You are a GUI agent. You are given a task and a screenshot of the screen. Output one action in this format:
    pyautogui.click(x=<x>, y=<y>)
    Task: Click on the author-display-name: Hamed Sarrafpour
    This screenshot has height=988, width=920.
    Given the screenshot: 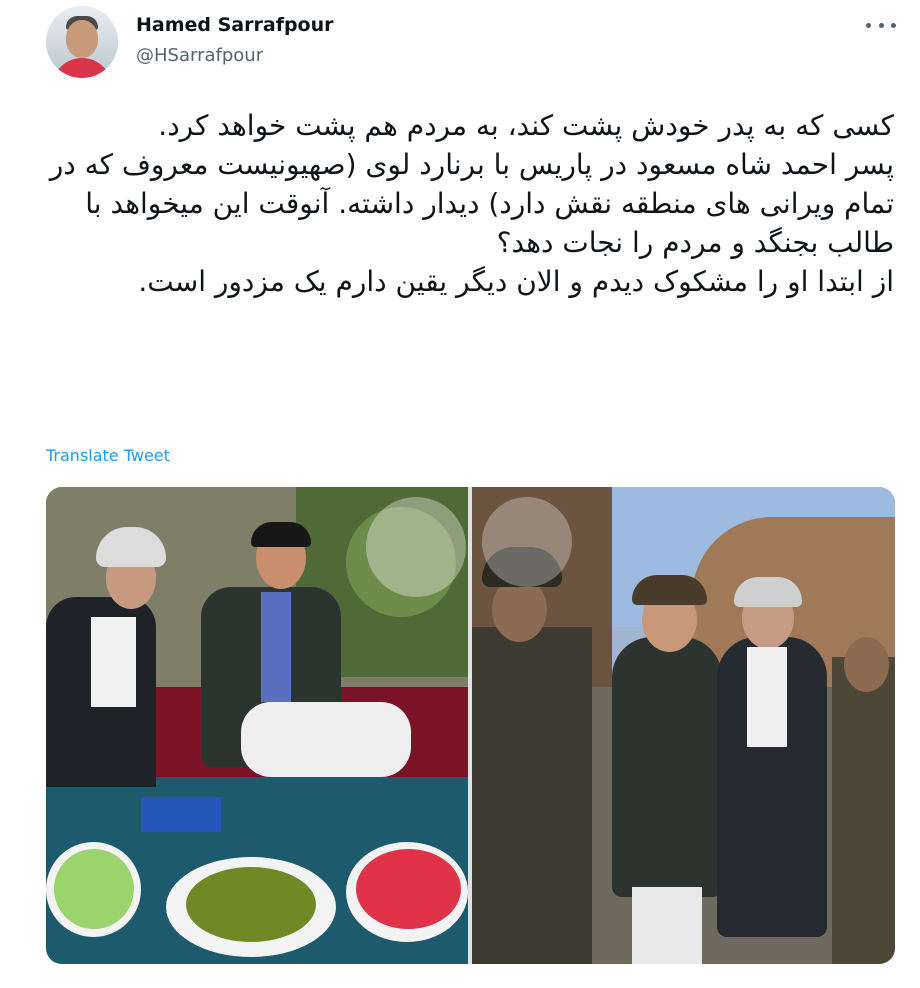 What is the action you would take?
    pyautogui.click(x=235, y=25)
    